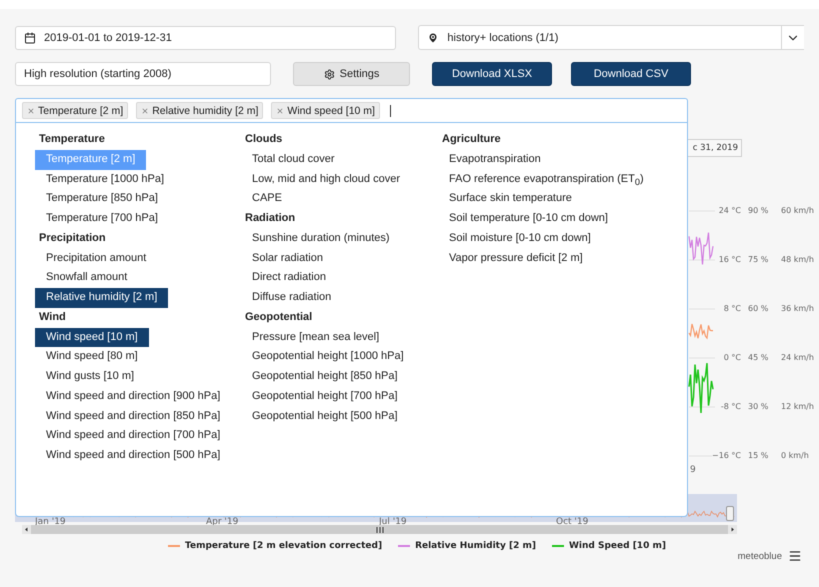  What do you see at coordinates (325, 416) in the screenshot?
I see `dropdown-option: Geopotential height [500 hPa]` at bounding box center [325, 416].